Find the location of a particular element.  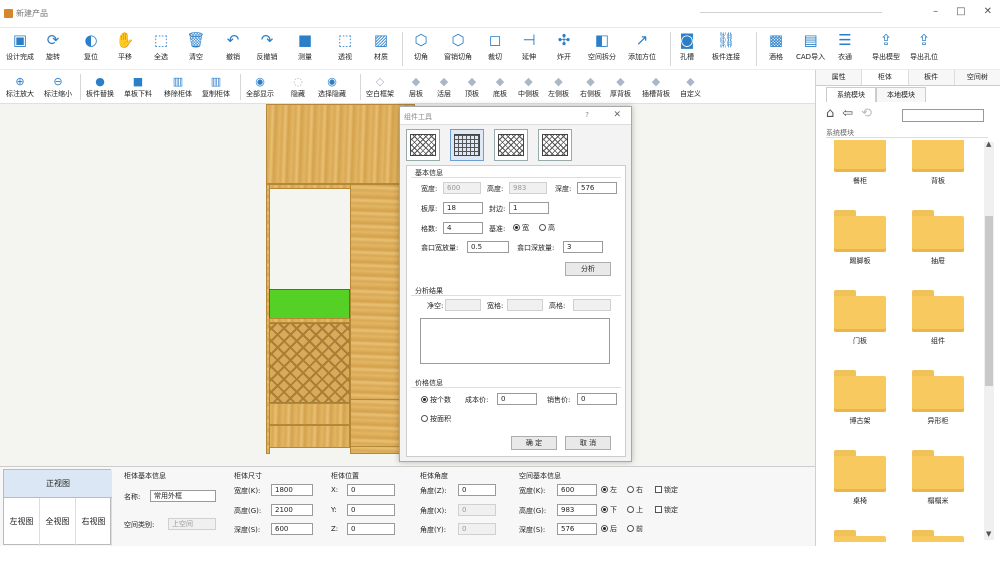

lock-height-checkbox: 锁定 is located at coordinates (666, 510).